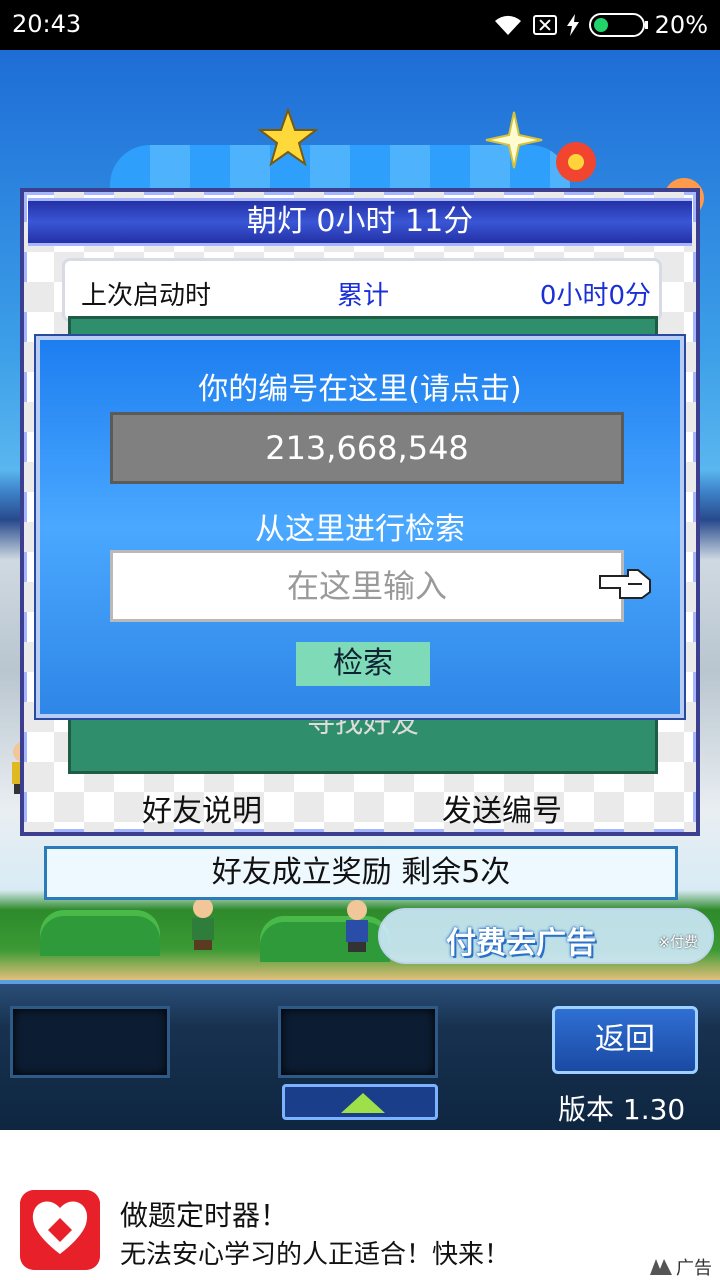 The height and width of the screenshot is (1280, 720). Describe the element at coordinates (367, 448) in the screenshot. I see `player-id-box: 213,668,548` at that location.